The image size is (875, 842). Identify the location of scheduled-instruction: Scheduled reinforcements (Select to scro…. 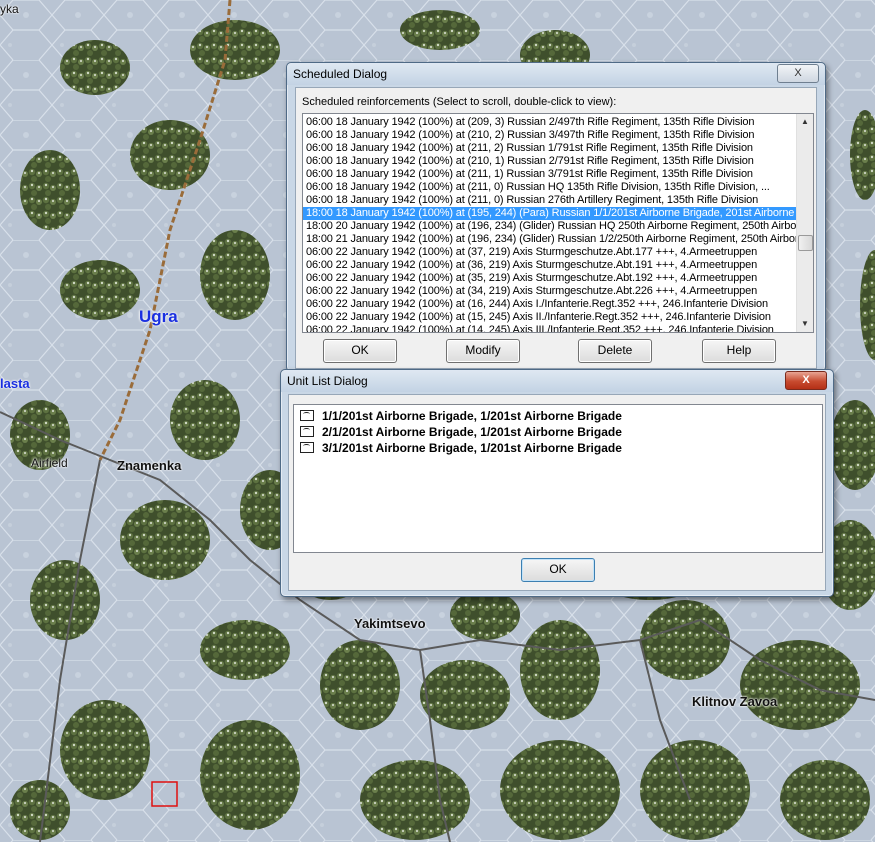
(459, 102).